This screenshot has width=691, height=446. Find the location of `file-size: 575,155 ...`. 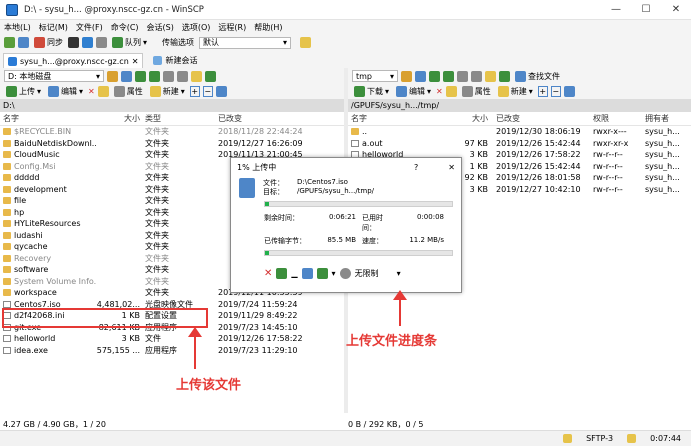

file-size: 575,155 ... is located at coordinates (118, 350).